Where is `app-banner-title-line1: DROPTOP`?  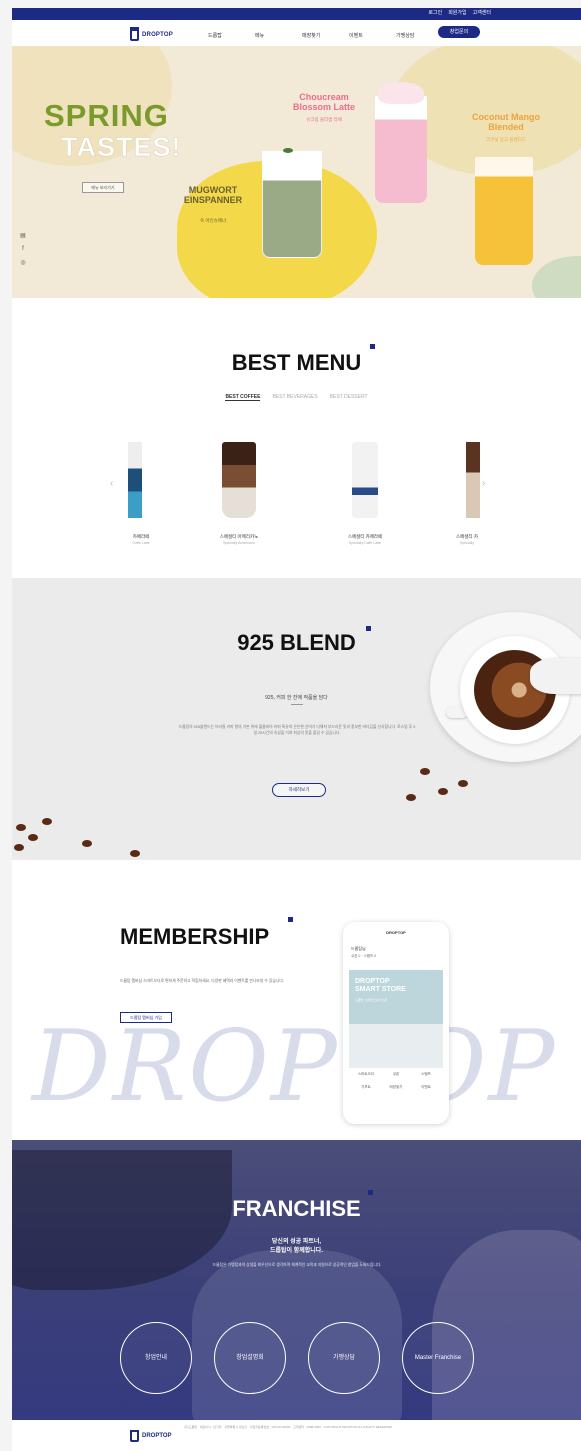
app-banner-title-line1: DROPTOP is located at coordinates (372, 981).